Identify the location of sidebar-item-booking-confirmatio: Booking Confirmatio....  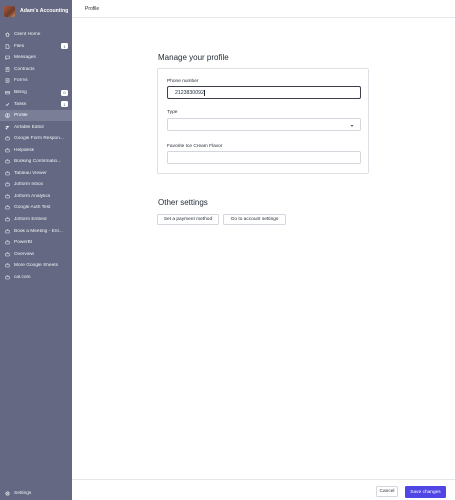
(36, 162).